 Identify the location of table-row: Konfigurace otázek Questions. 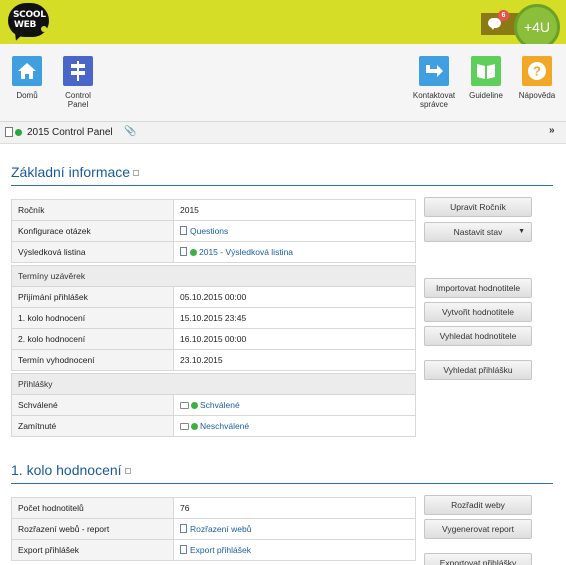
(213, 231).